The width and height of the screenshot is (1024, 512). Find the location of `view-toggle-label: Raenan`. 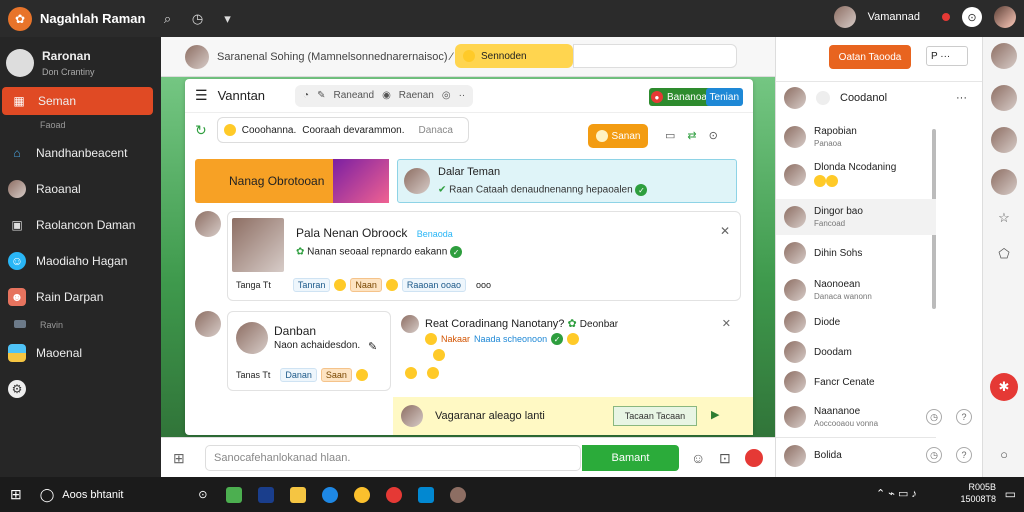

view-toggle-label: Raenan is located at coordinates (416, 95).